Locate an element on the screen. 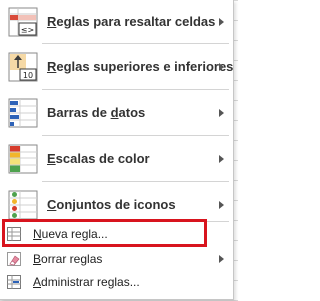 The height and width of the screenshot is (301, 320). top-bottom-number: 10 is located at coordinates (28, 75).